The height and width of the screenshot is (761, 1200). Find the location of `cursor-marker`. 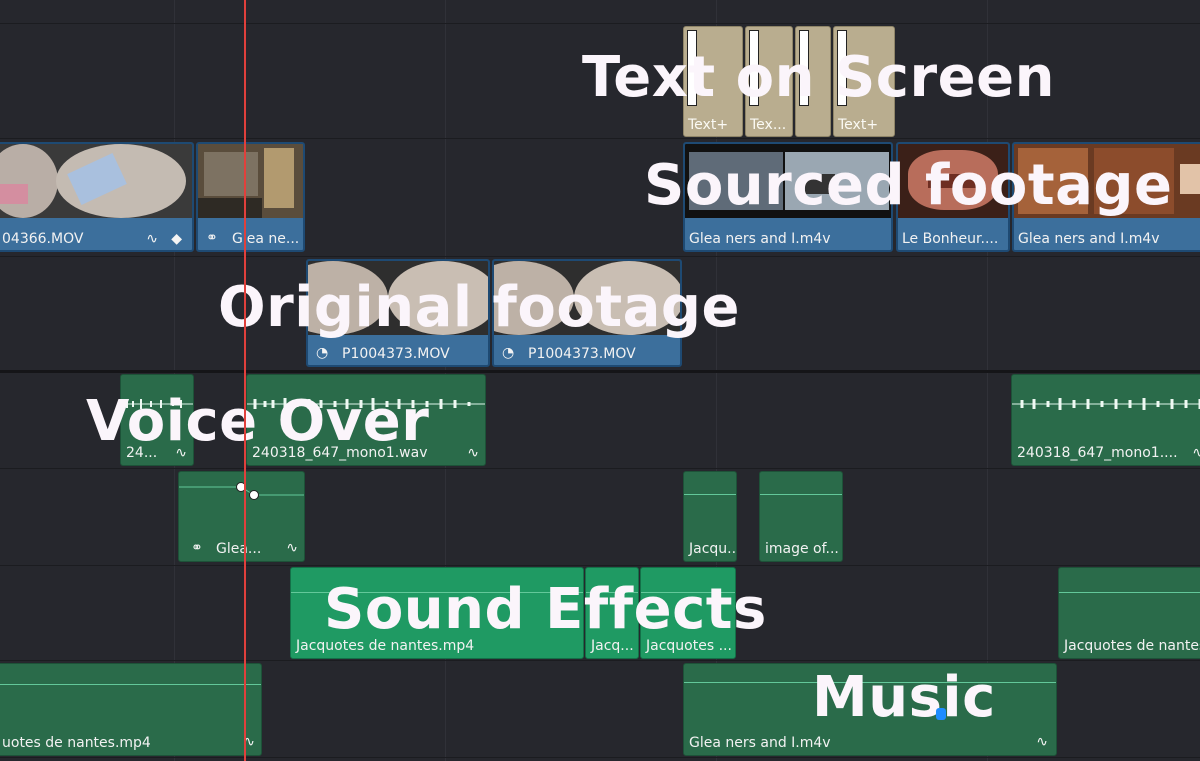

cursor-marker is located at coordinates (941, 714).